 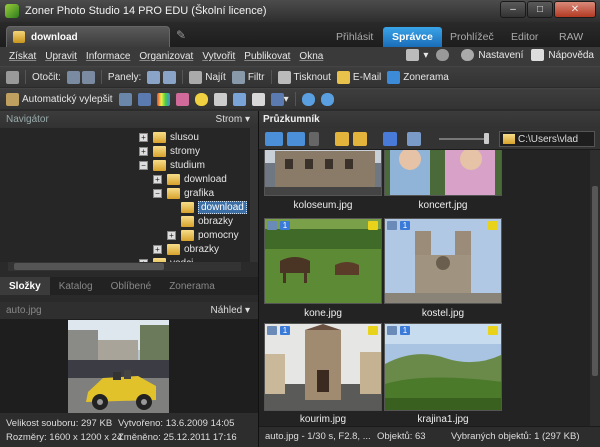 I want to click on help-button: Nápověda, so click(x=562, y=55).